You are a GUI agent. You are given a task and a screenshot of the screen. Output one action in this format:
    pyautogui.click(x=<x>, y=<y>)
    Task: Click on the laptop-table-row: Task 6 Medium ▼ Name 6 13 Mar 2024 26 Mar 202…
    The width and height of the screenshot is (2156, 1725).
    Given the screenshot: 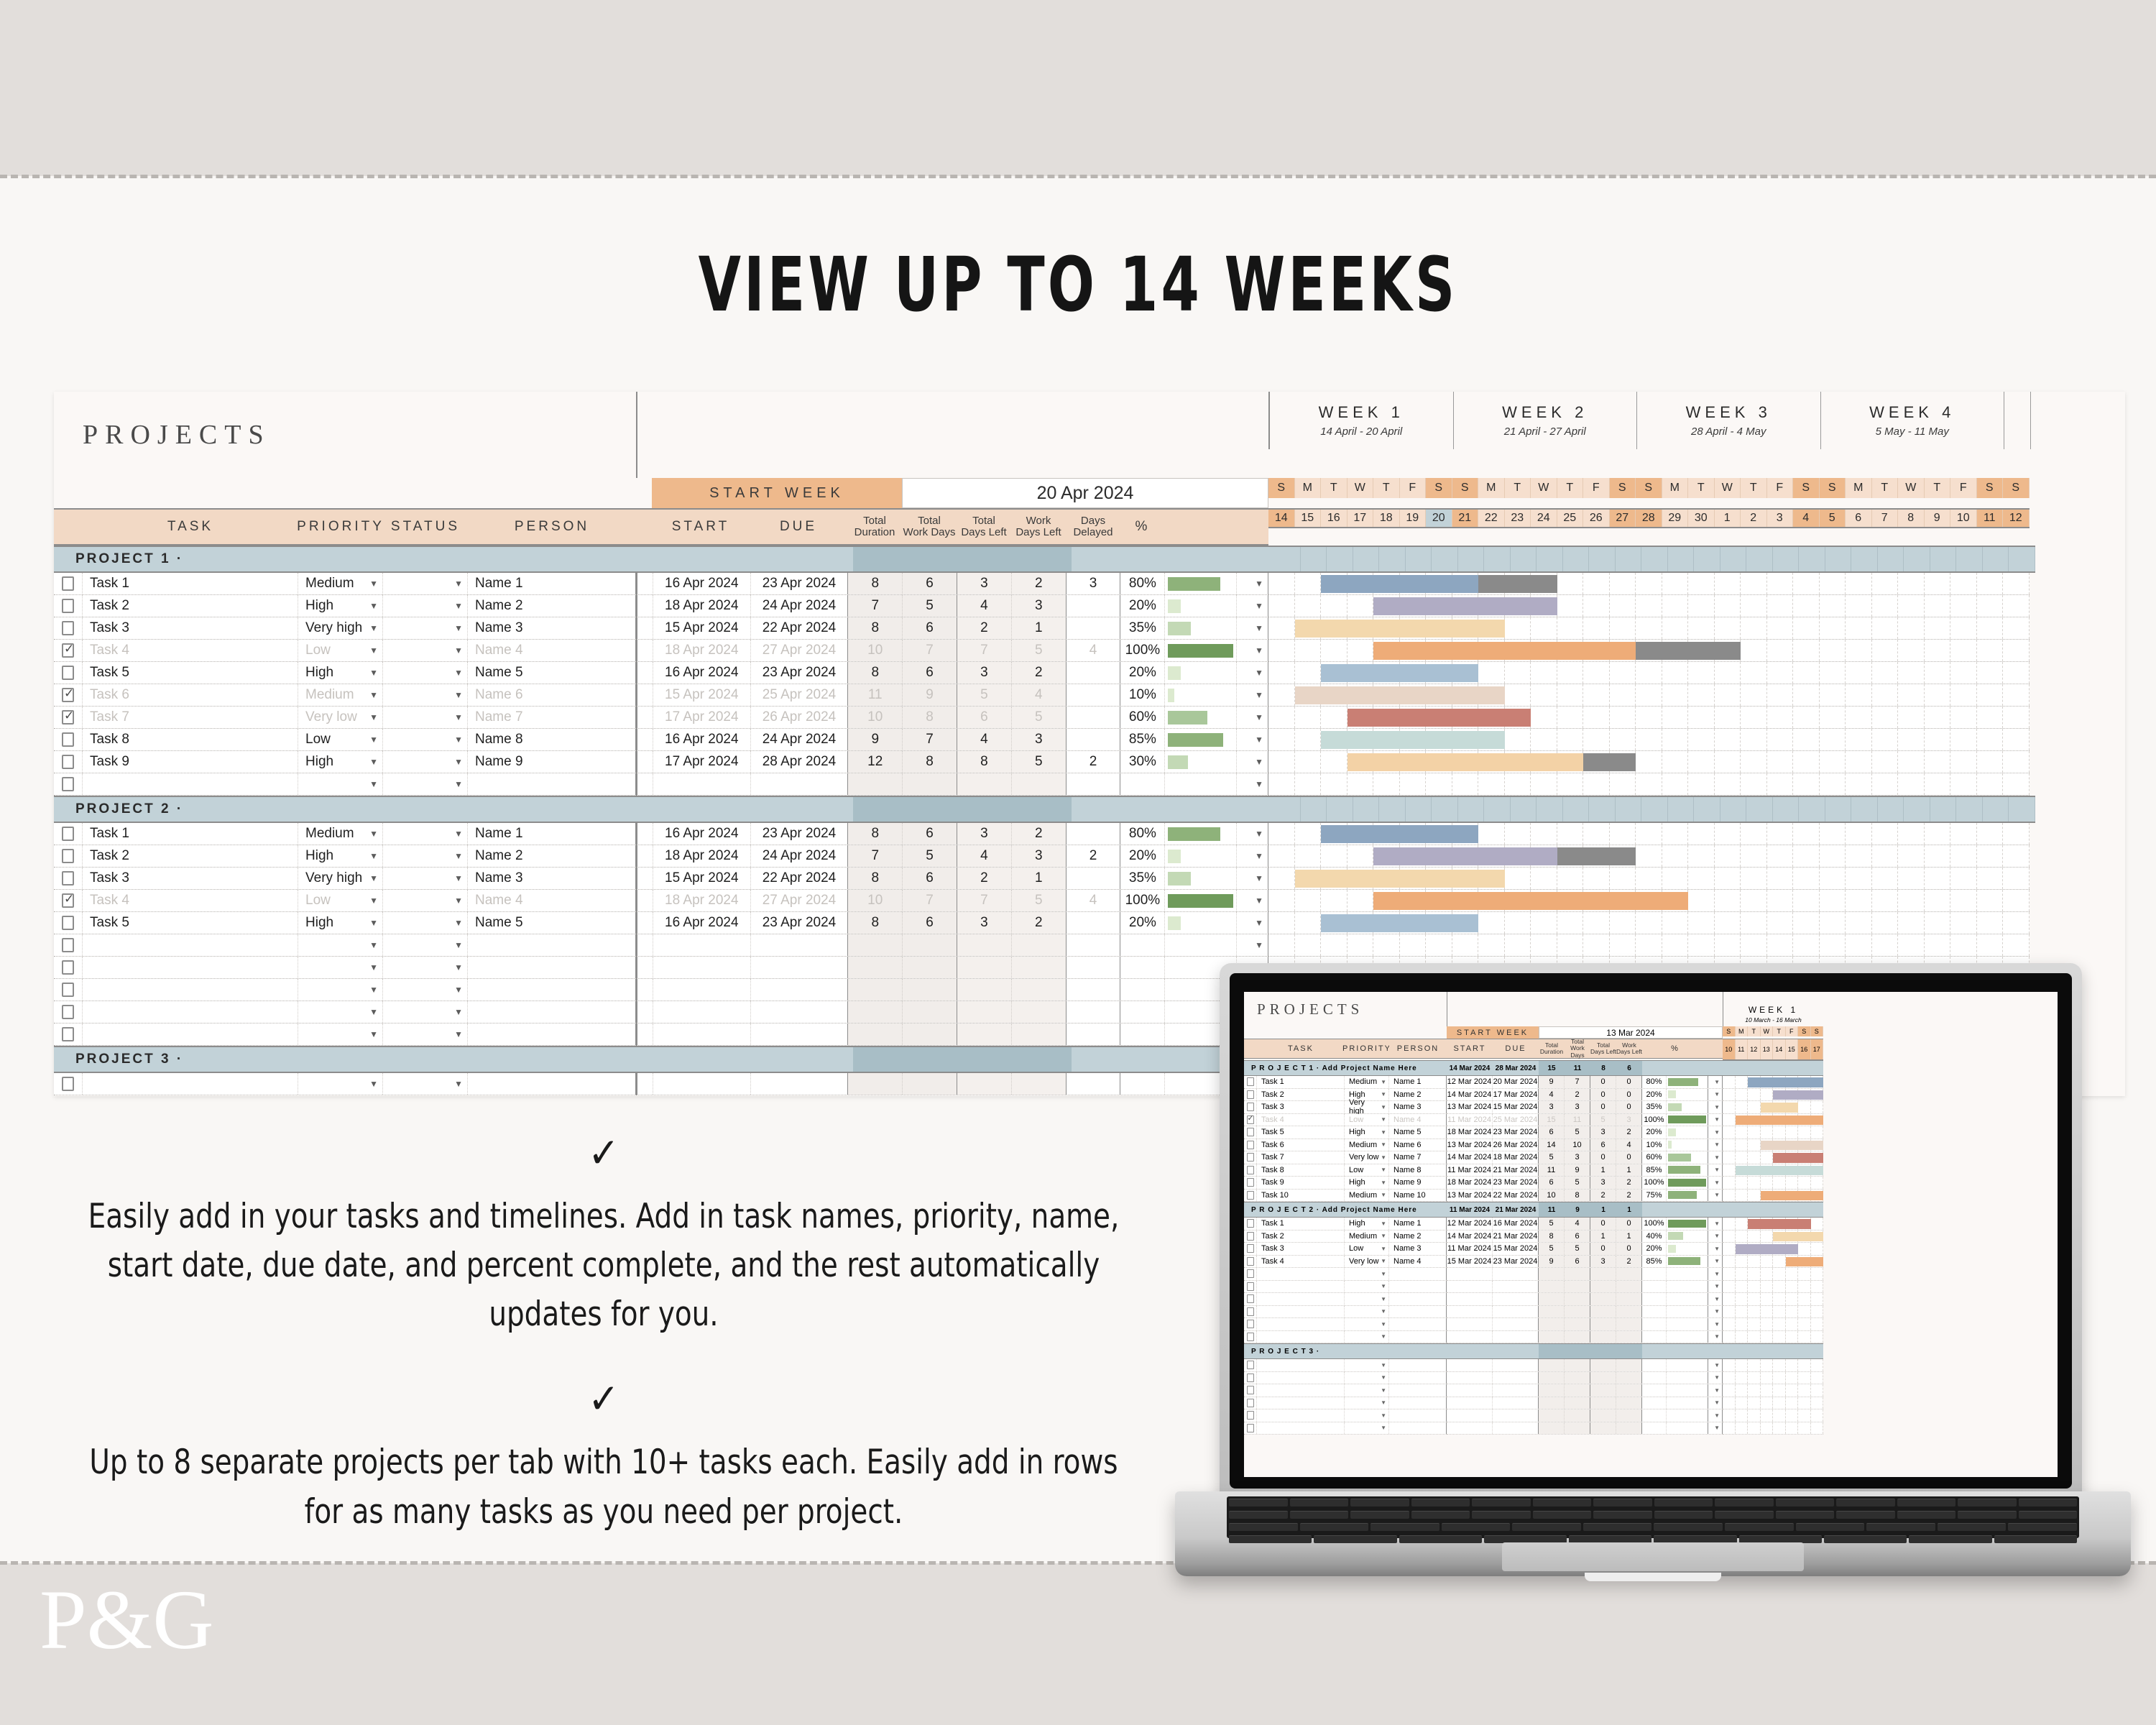 What is the action you would take?
    pyautogui.click(x=1651, y=1144)
    